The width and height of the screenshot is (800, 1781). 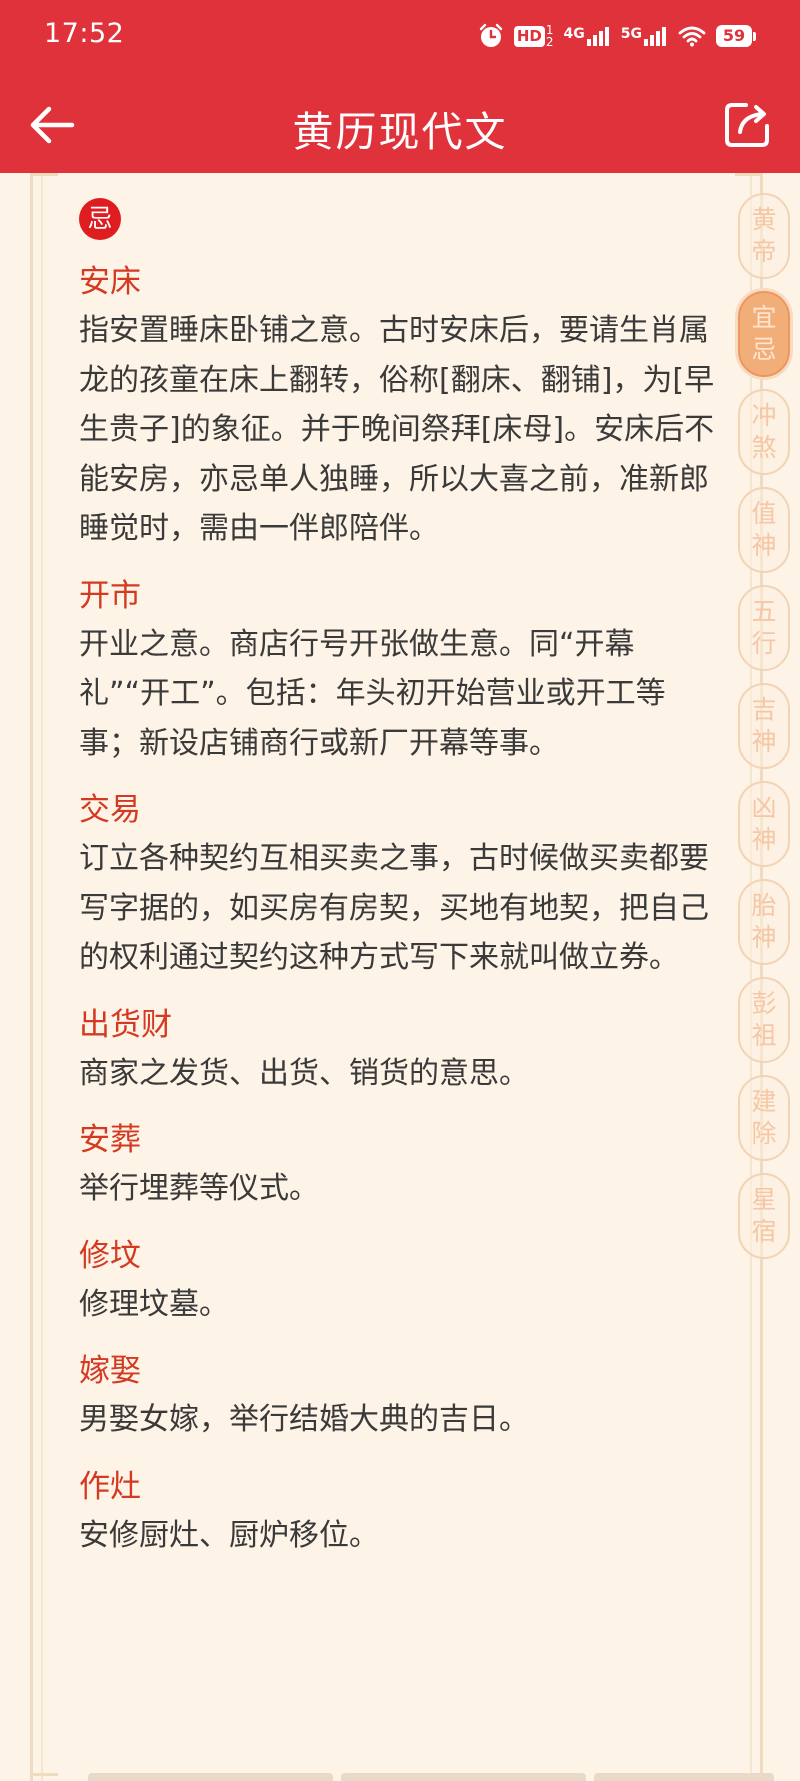 What do you see at coordinates (764, 1216) in the screenshot?
I see `side-nav-item: 星宿` at bounding box center [764, 1216].